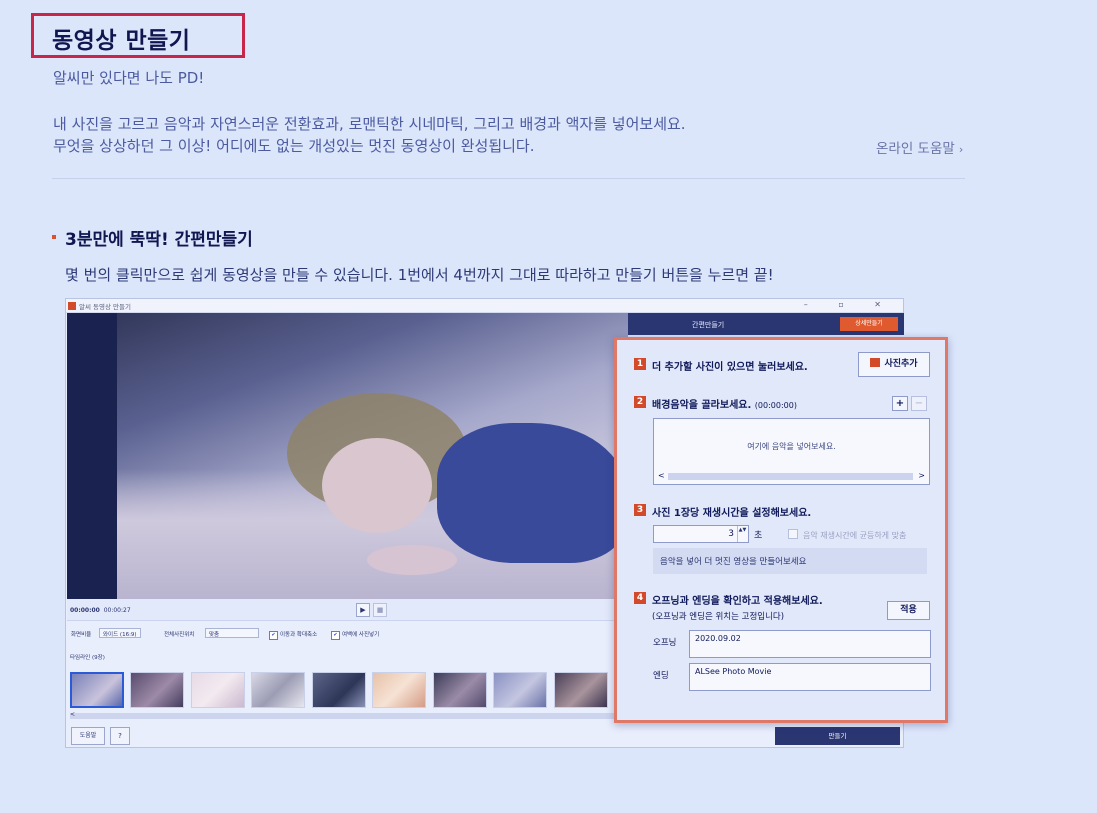 The width and height of the screenshot is (1097, 813). What do you see at coordinates (380, 610) in the screenshot?
I see `stop-button: ■` at bounding box center [380, 610].